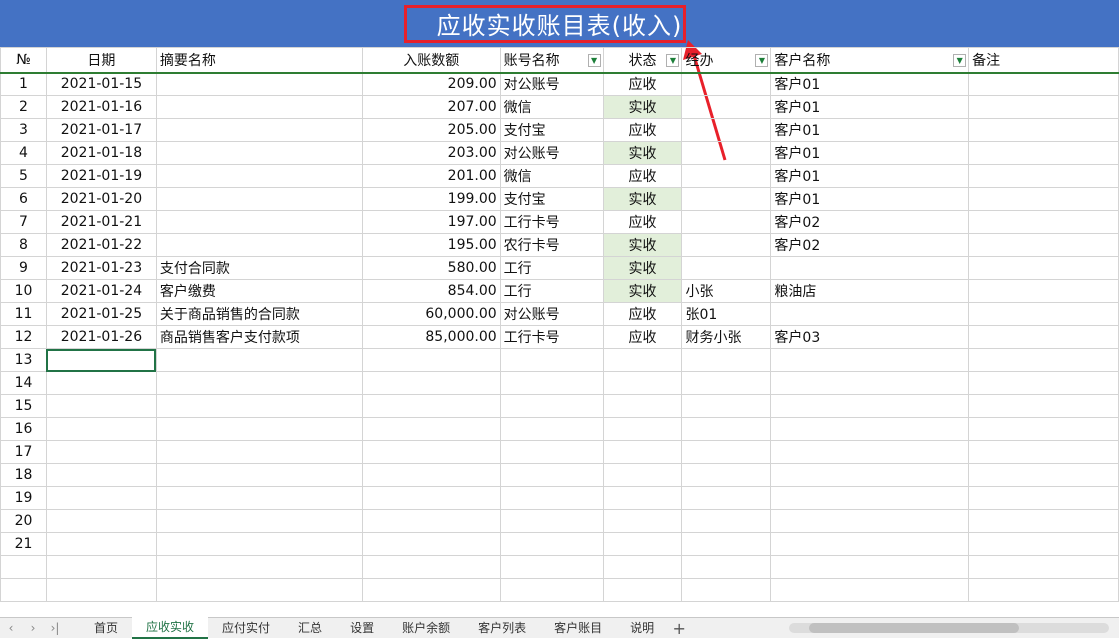 Image resolution: width=1119 pixels, height=639 pixels. What do you see at coordinates (23, 245) in the screenshot?
I see `cell-no: 8` at bounding box center [23, 245].